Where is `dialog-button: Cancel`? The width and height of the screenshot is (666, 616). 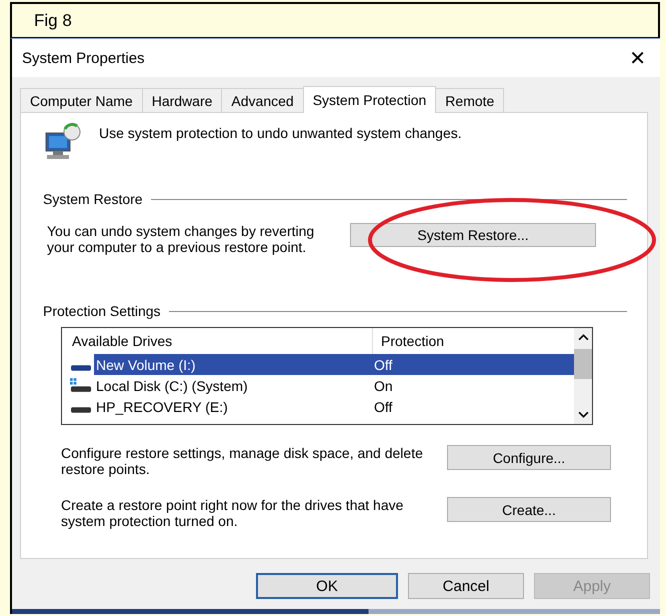
dialog-button: Cancel is located at coordinates (466, 586).